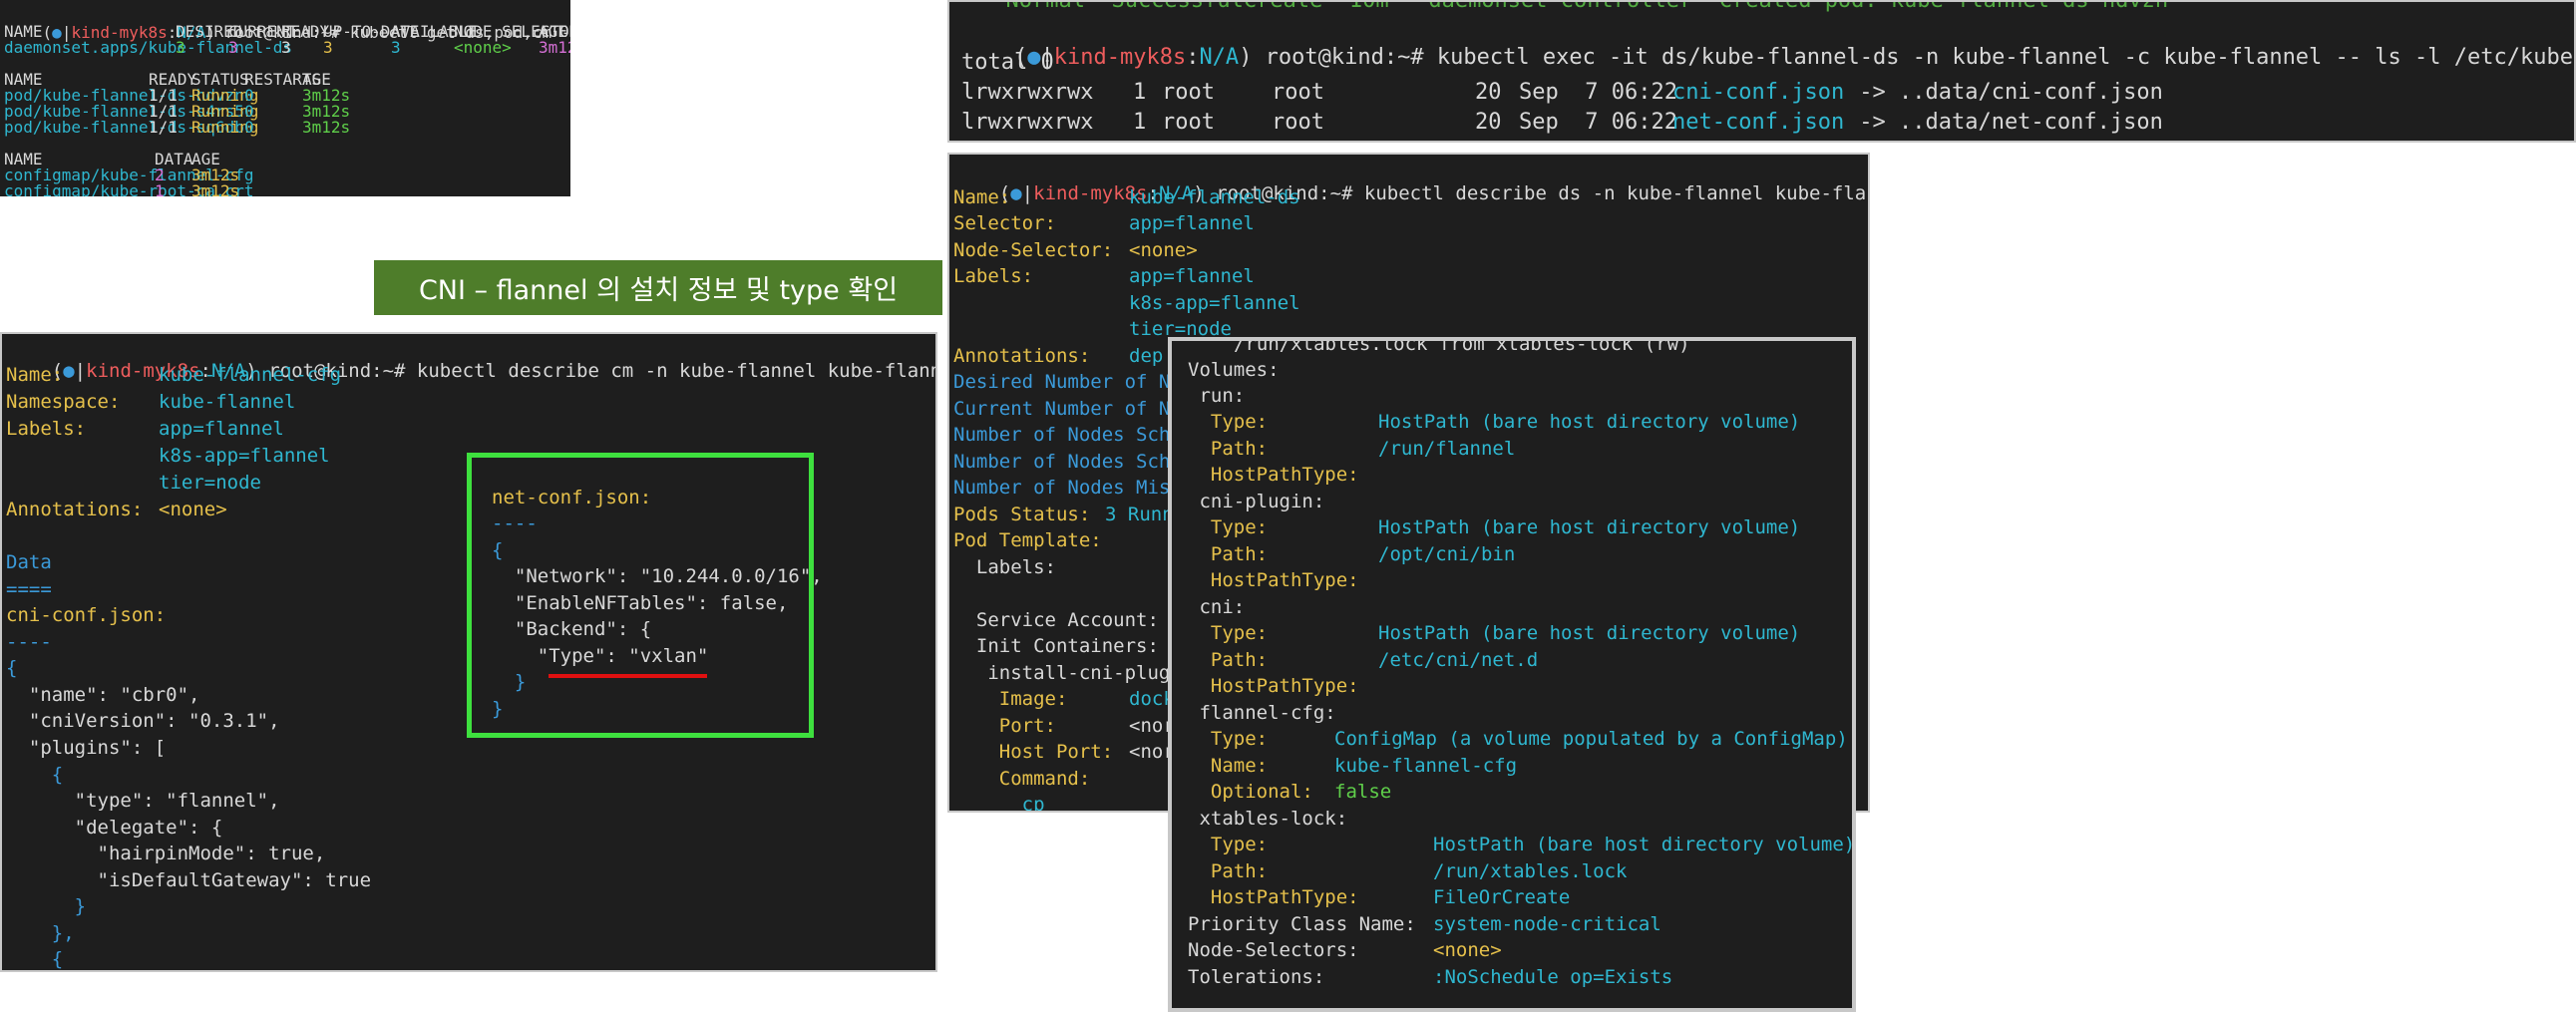 Image resolution: width=2576 pixels, height=1012 pixels. I want to click on caption-text: CNI – flannel 의 설치 정보 및 type 확인, so click(659, 291).